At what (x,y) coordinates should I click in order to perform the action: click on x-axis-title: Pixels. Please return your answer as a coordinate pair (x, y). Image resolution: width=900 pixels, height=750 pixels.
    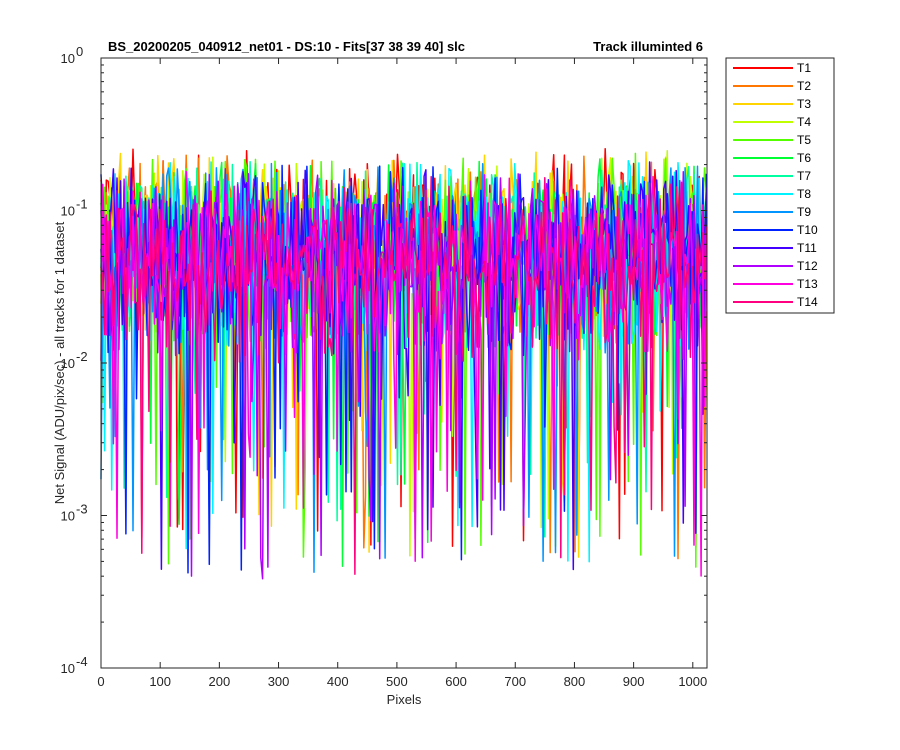
    Looking at the image, I should click on (404, 699).